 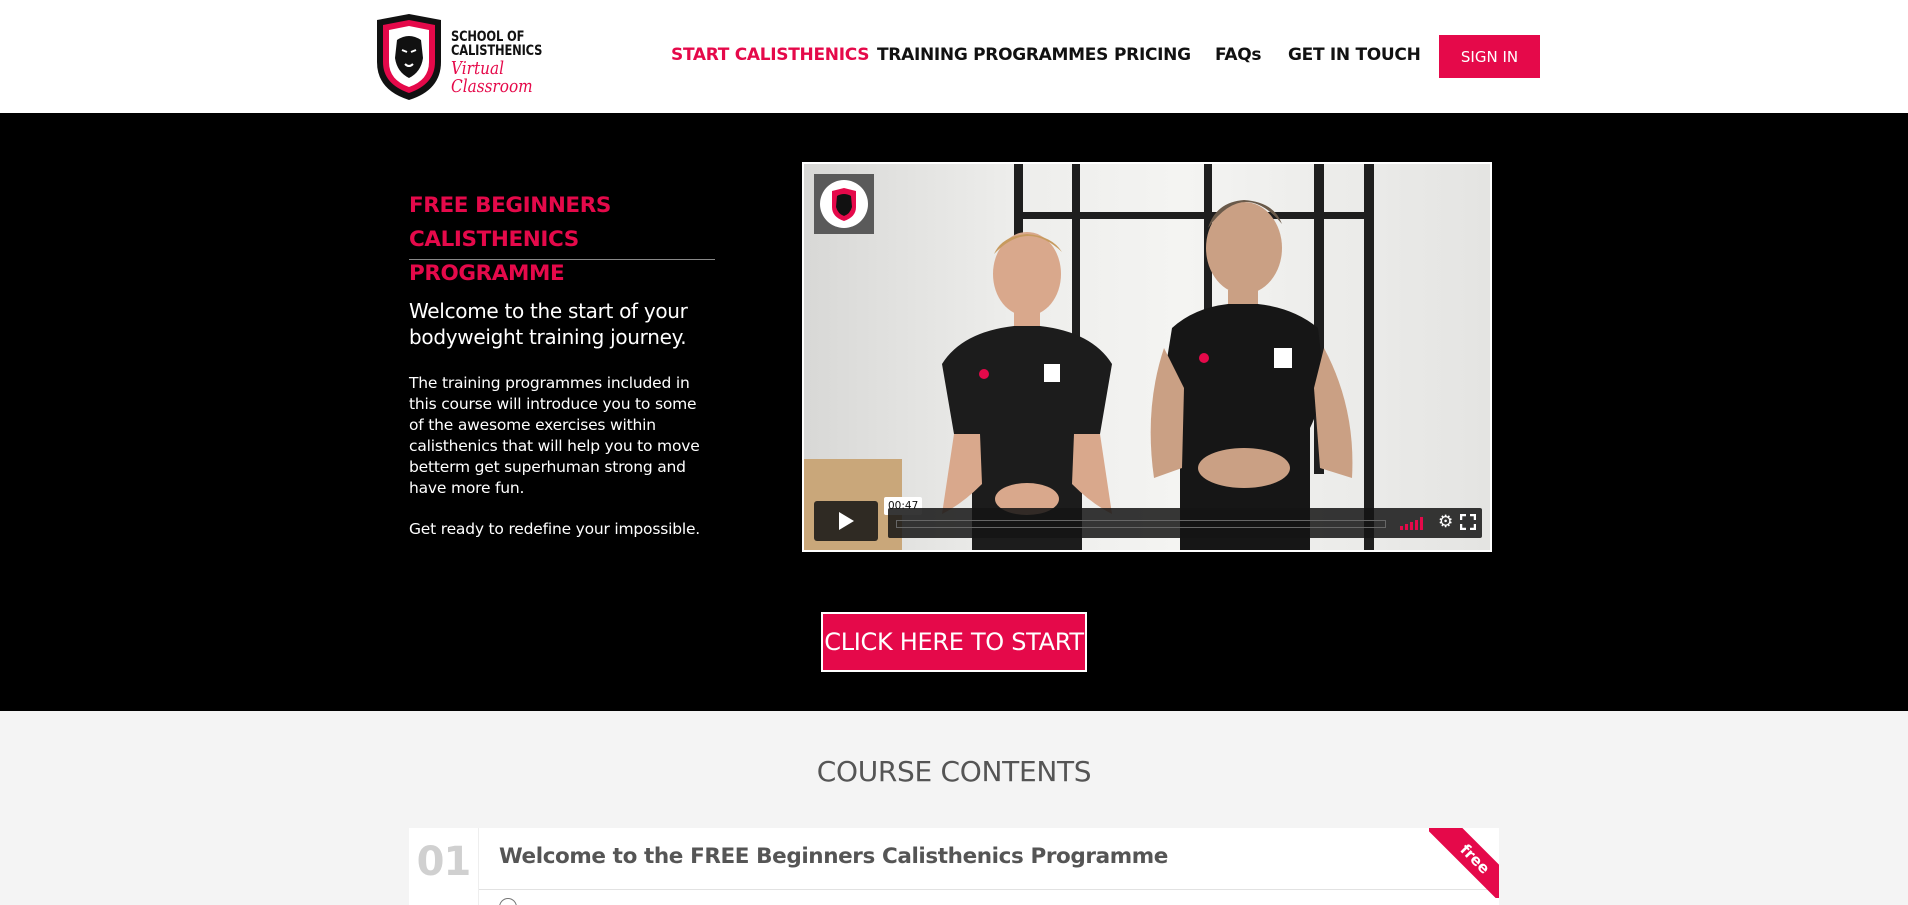 What do you see at coordinates (1489, 56) in the screenshot?
I see `sign-in-button: SIGN IN` at bounding box center [1489, 56].